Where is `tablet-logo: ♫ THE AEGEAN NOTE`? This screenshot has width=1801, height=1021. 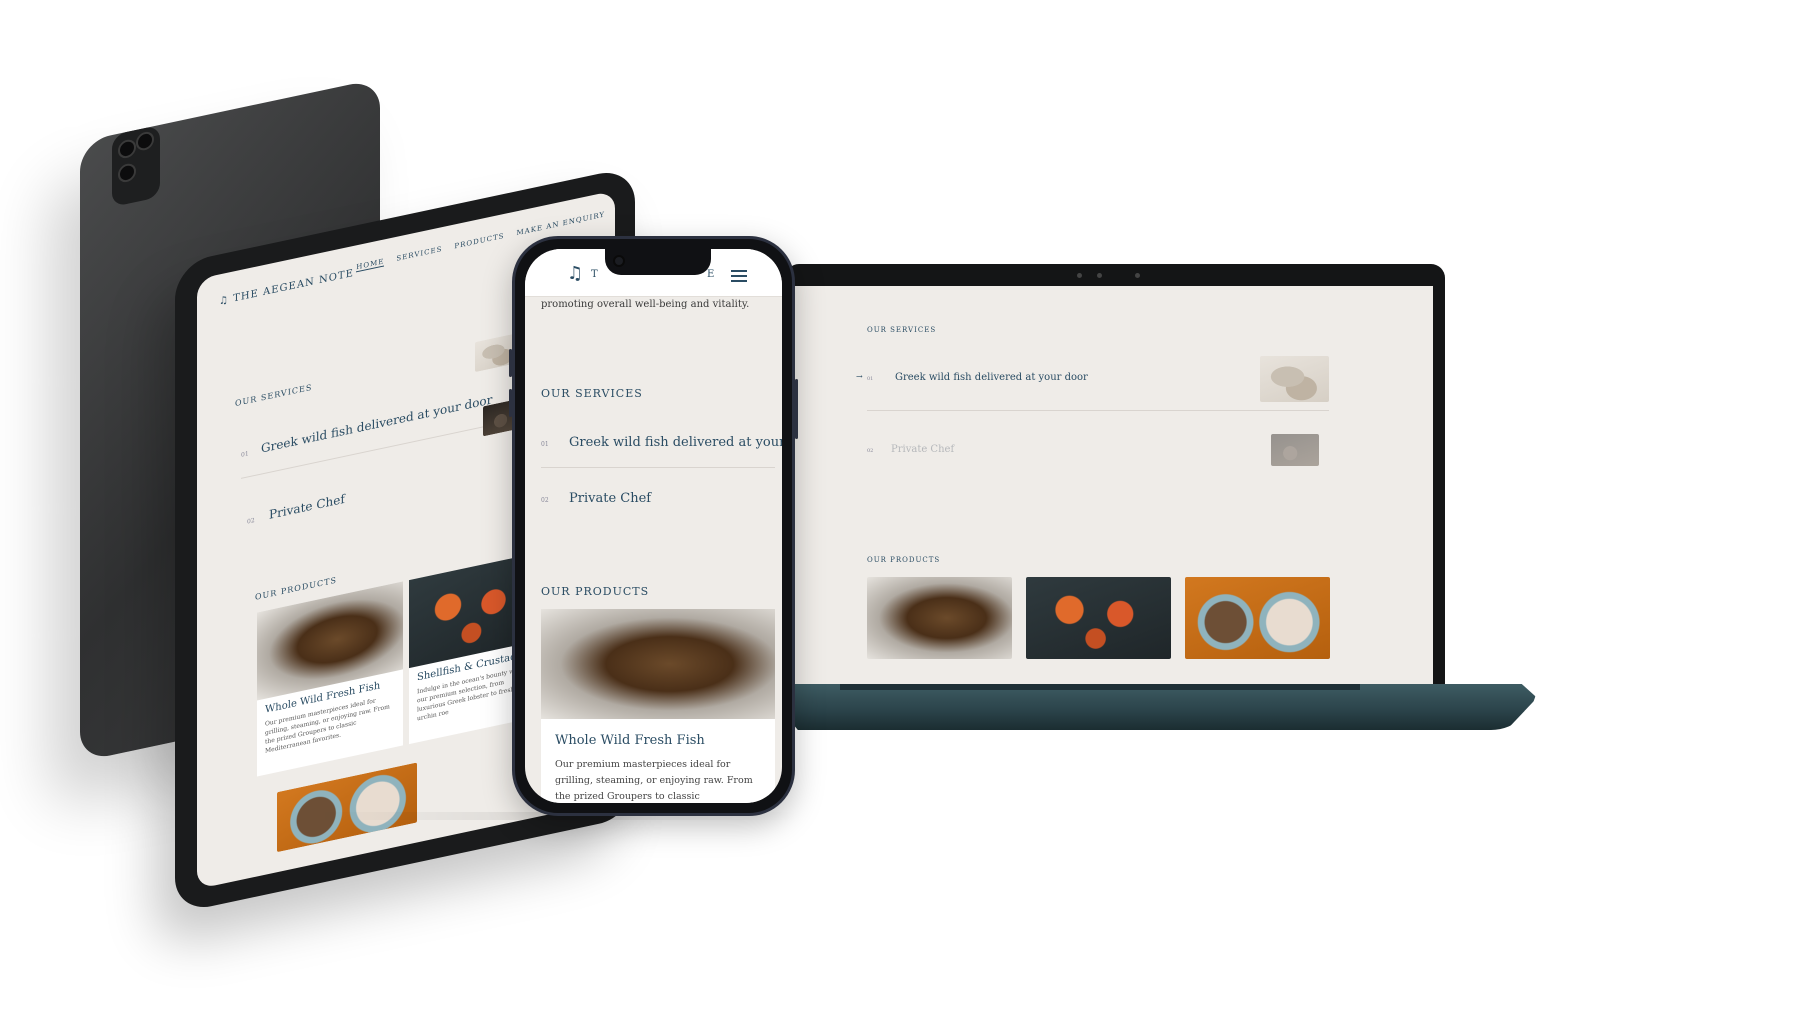 tablet-logo: ♫ THE AEGEAN NOTE is located at coordinates (286, 288).